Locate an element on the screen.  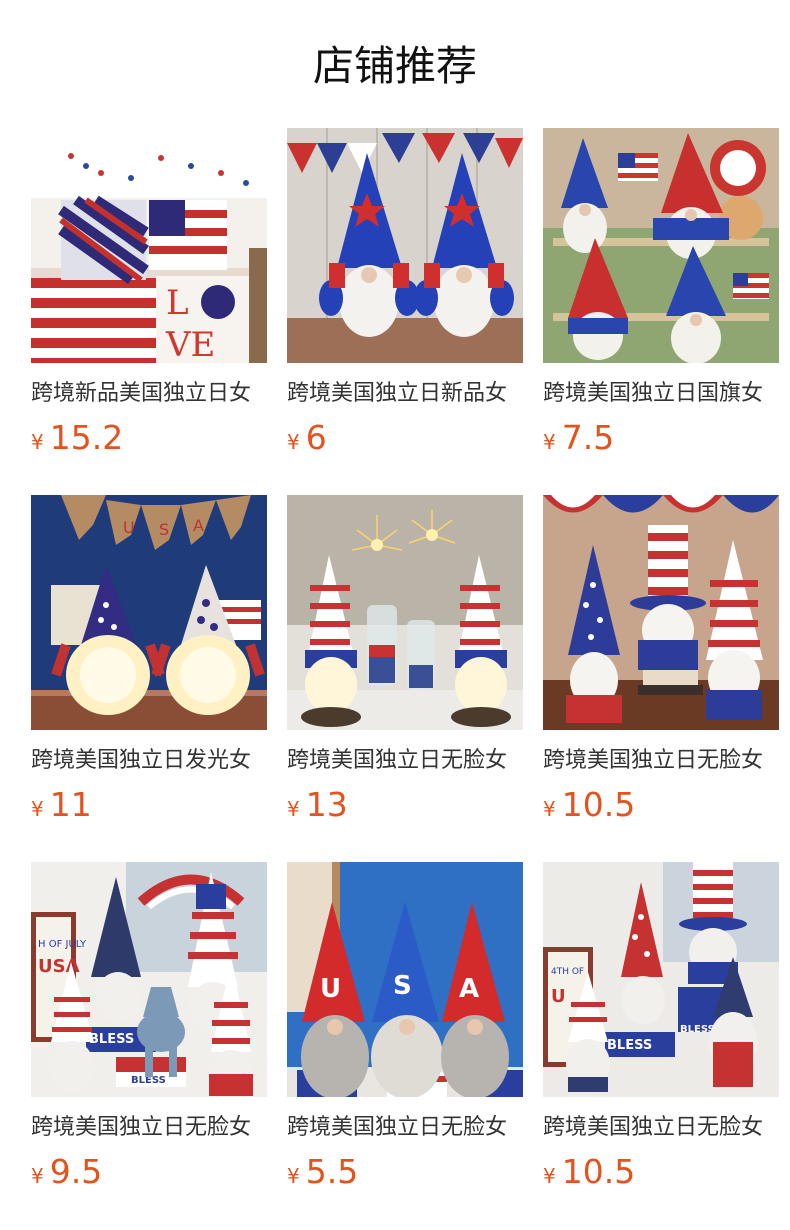
svg-text: 4TH OF is located at coordinates (567, 972).